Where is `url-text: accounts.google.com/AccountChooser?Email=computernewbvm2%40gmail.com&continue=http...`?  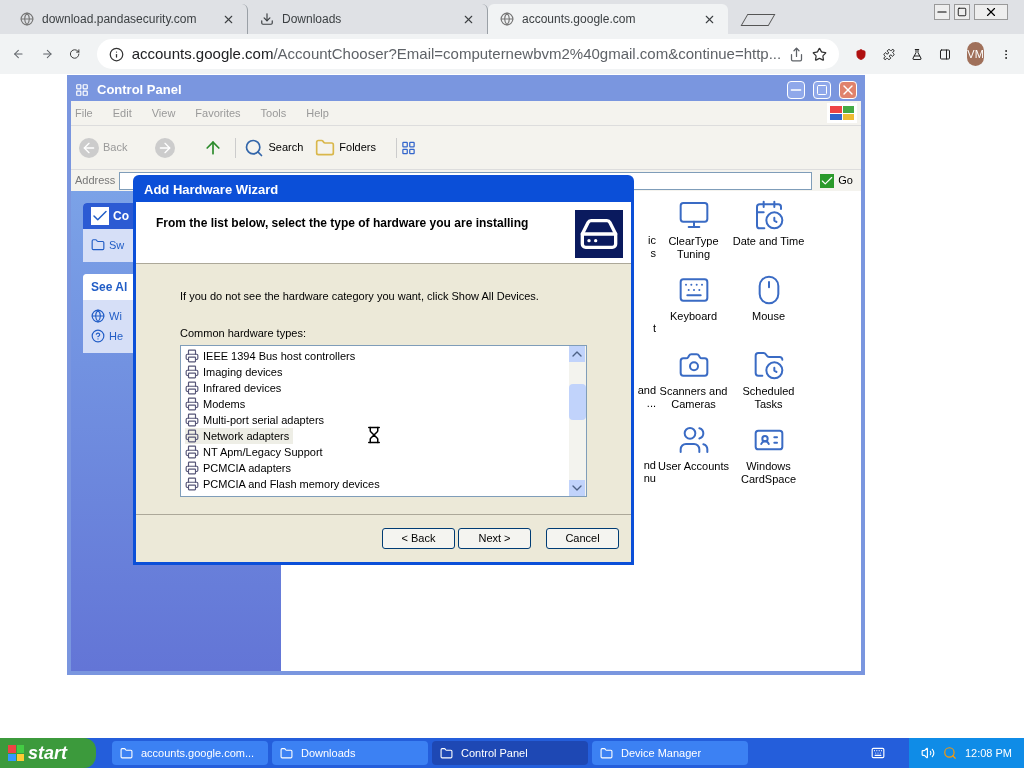 url-text: accounts.google.com/AccountChooser?Email=computernewbvm2%40gmail.com&continue=http... is located at coordinates (456, 53).